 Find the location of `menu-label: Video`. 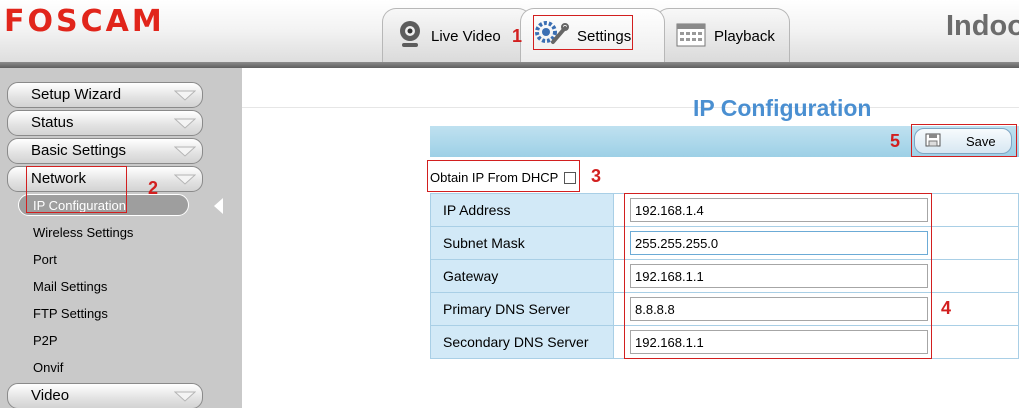

menu-label: Video is located at coordinates (50, 395).